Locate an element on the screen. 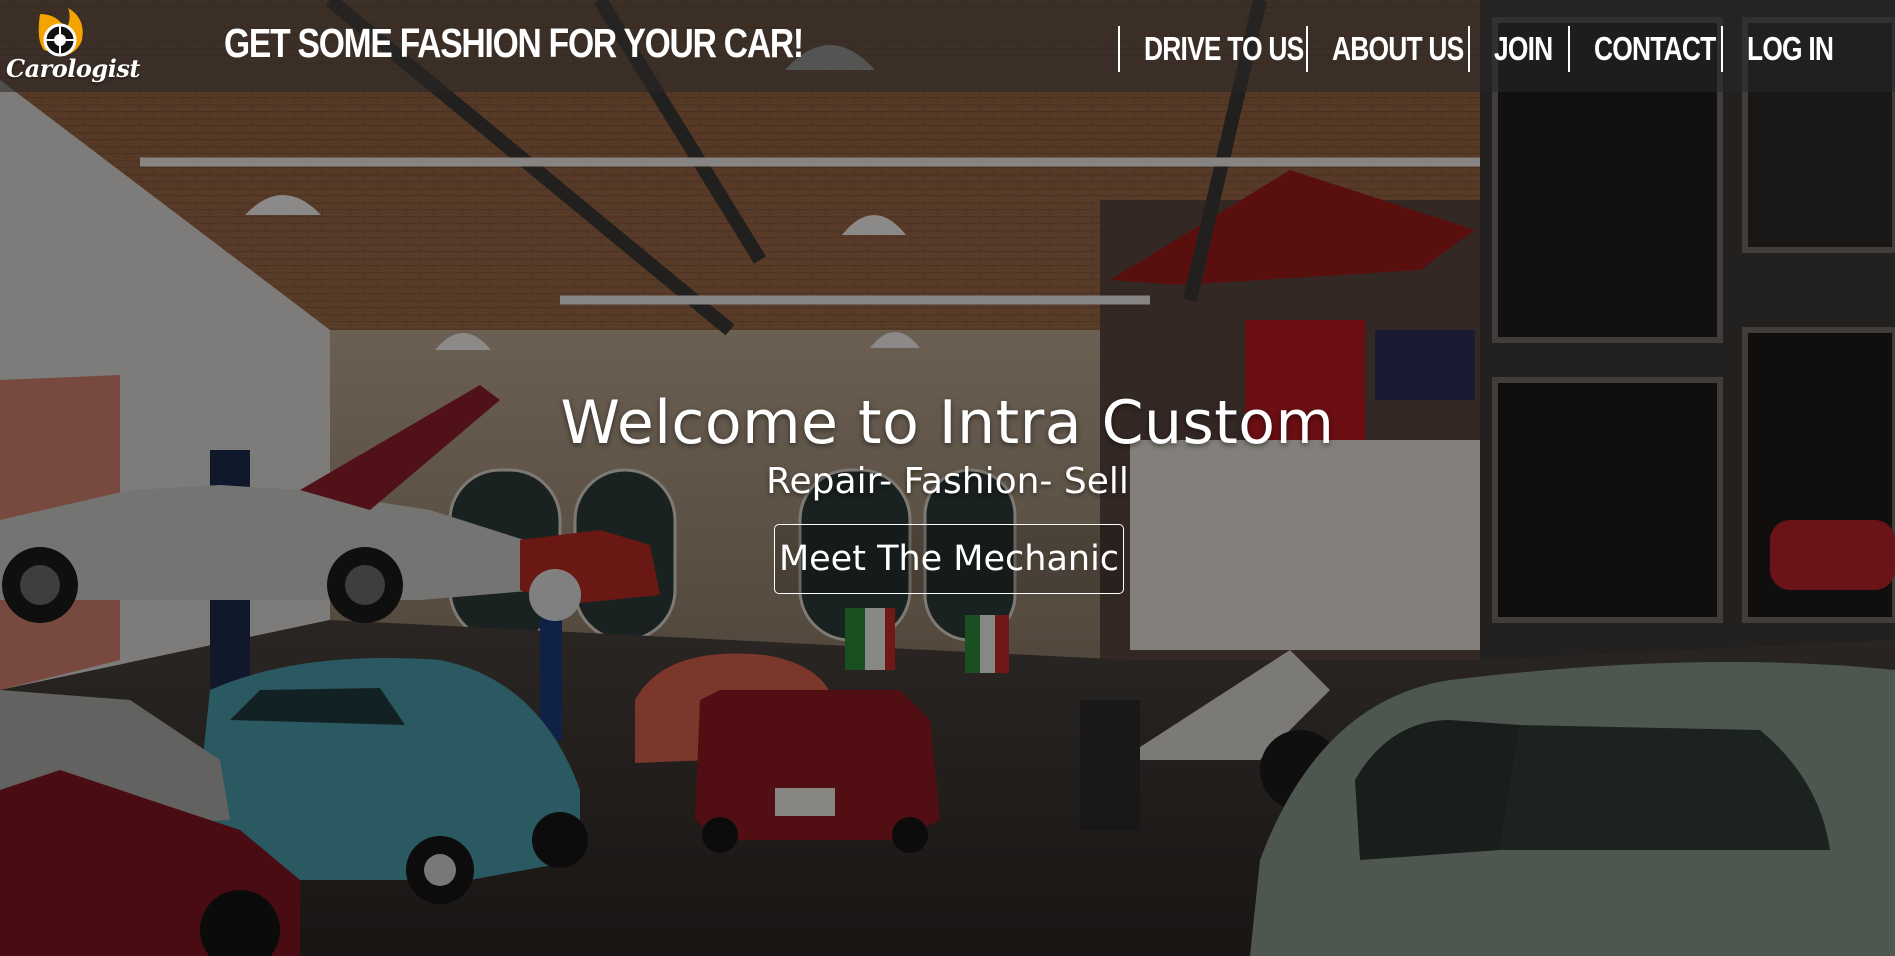 Image resolution: width=1895 pixels, height=956 pixels. nav-contact-label: CONTACT is located at coordinates (1655, 48).